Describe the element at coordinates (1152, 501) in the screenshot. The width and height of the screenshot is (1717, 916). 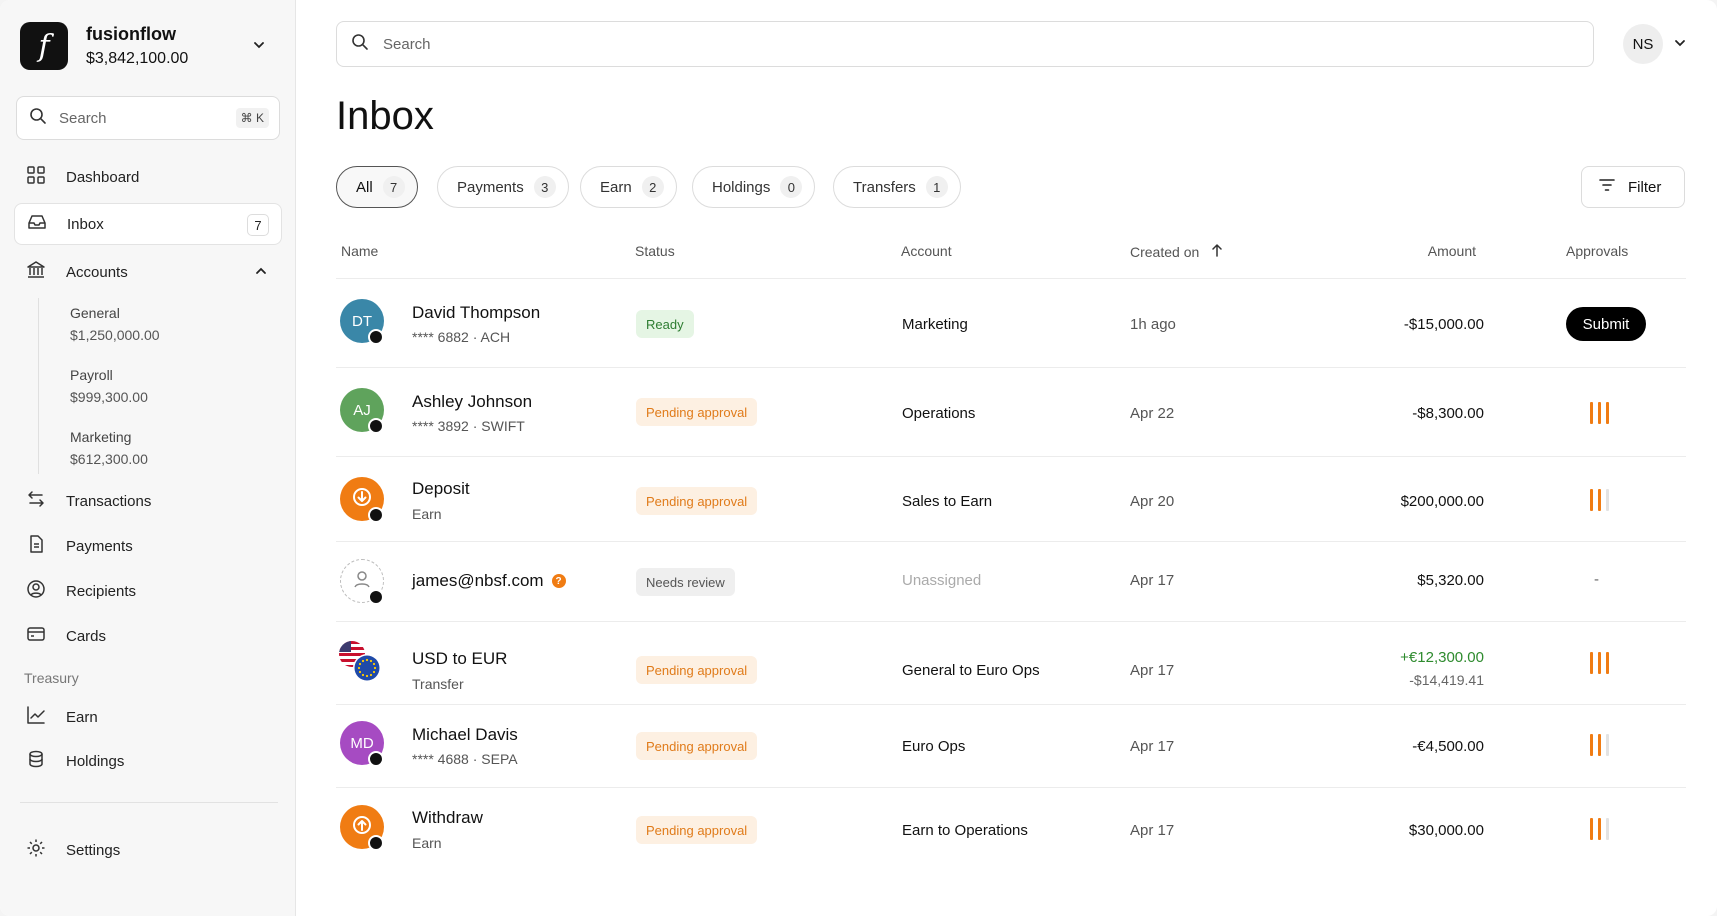
I see `row-date: Apr 20` at that location.